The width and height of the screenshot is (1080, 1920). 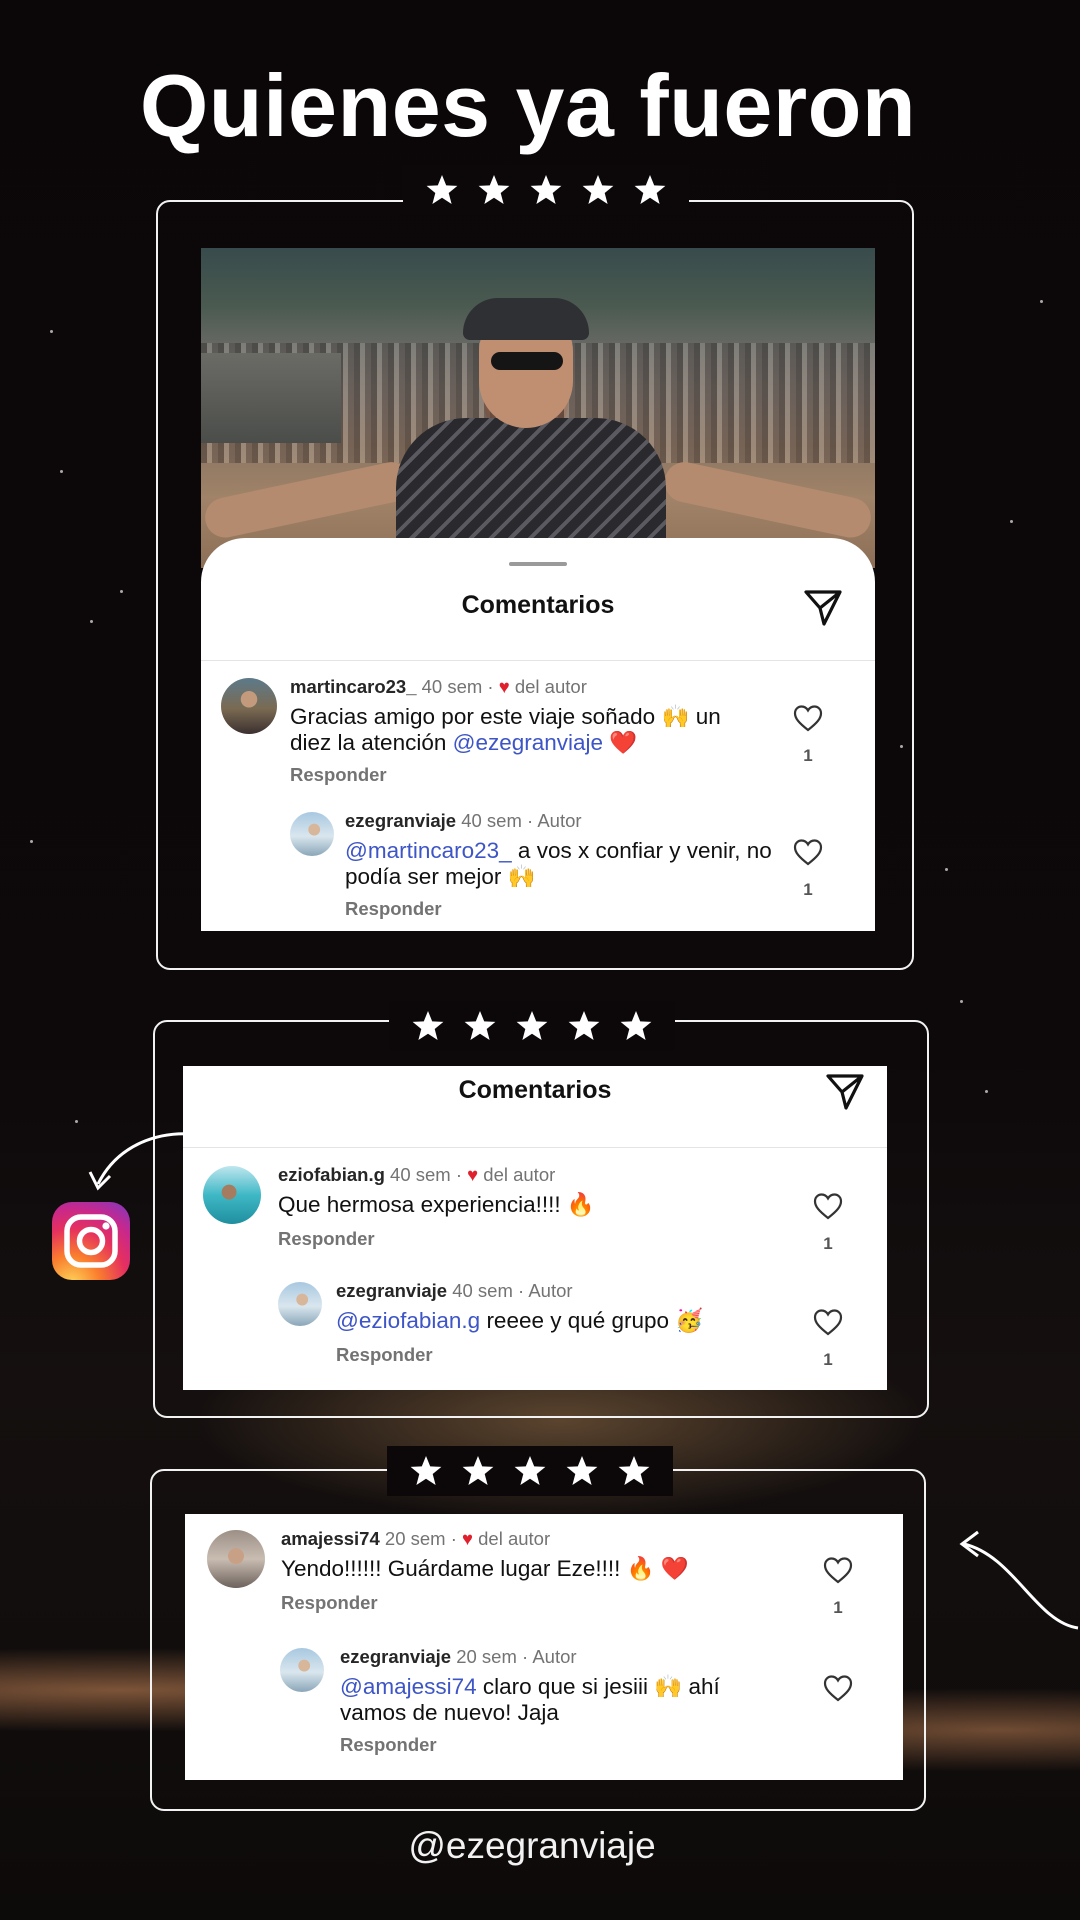 What do you see at coordinates (620, 742) in the screenshot?
I see `comment-text-part: ❤️` at bounding box center [620, 742].